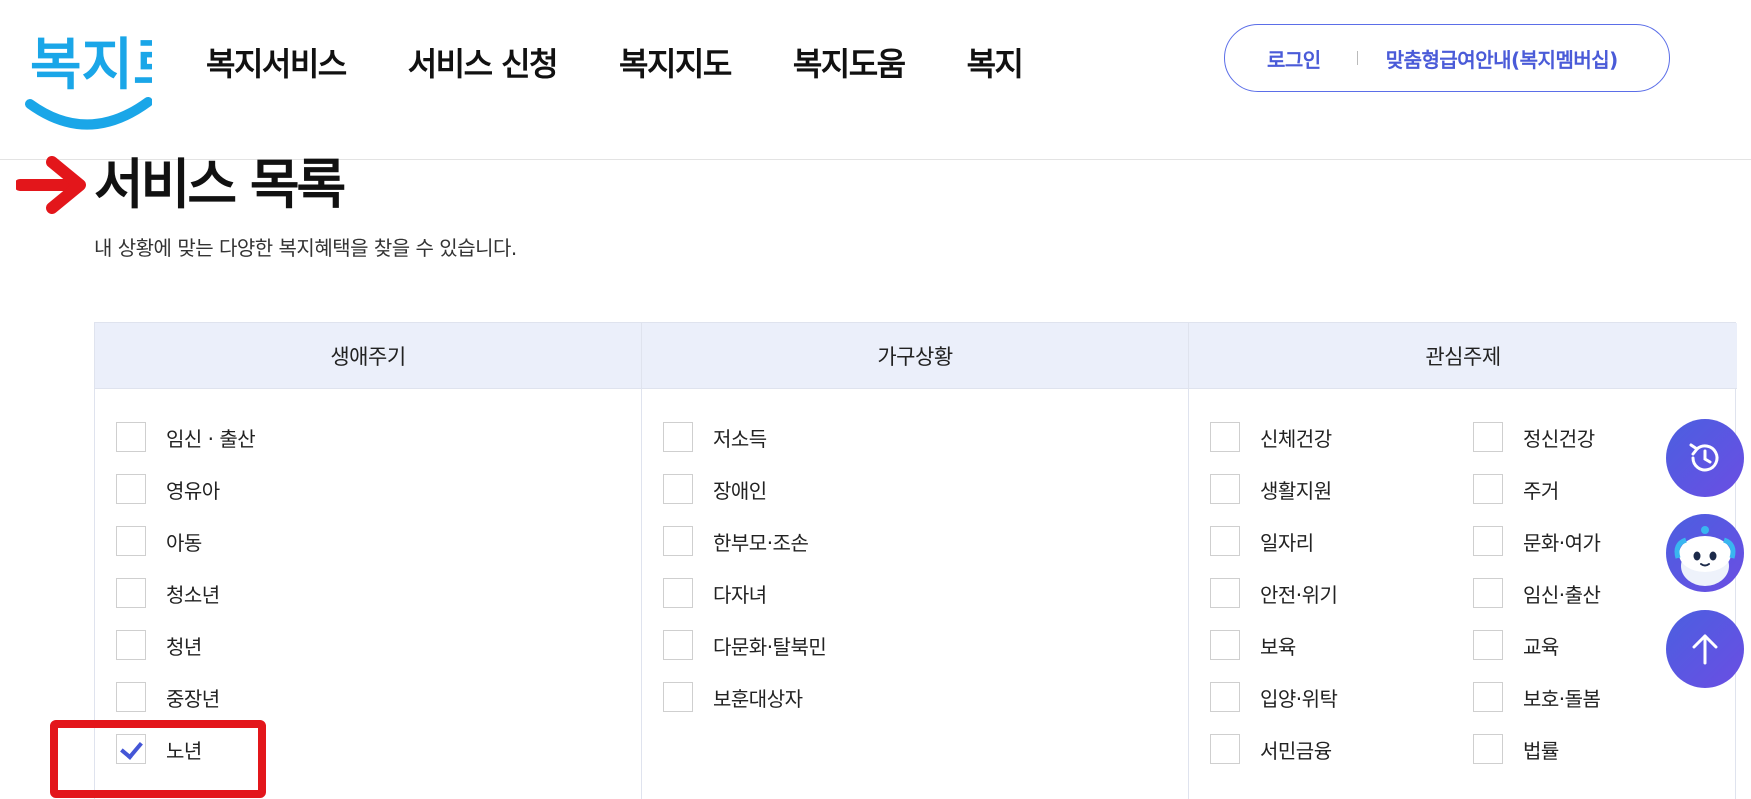 The width and height of the screenshot is (1751, 799). I want to click on filter-option-child: 아동, so click(159, 541).